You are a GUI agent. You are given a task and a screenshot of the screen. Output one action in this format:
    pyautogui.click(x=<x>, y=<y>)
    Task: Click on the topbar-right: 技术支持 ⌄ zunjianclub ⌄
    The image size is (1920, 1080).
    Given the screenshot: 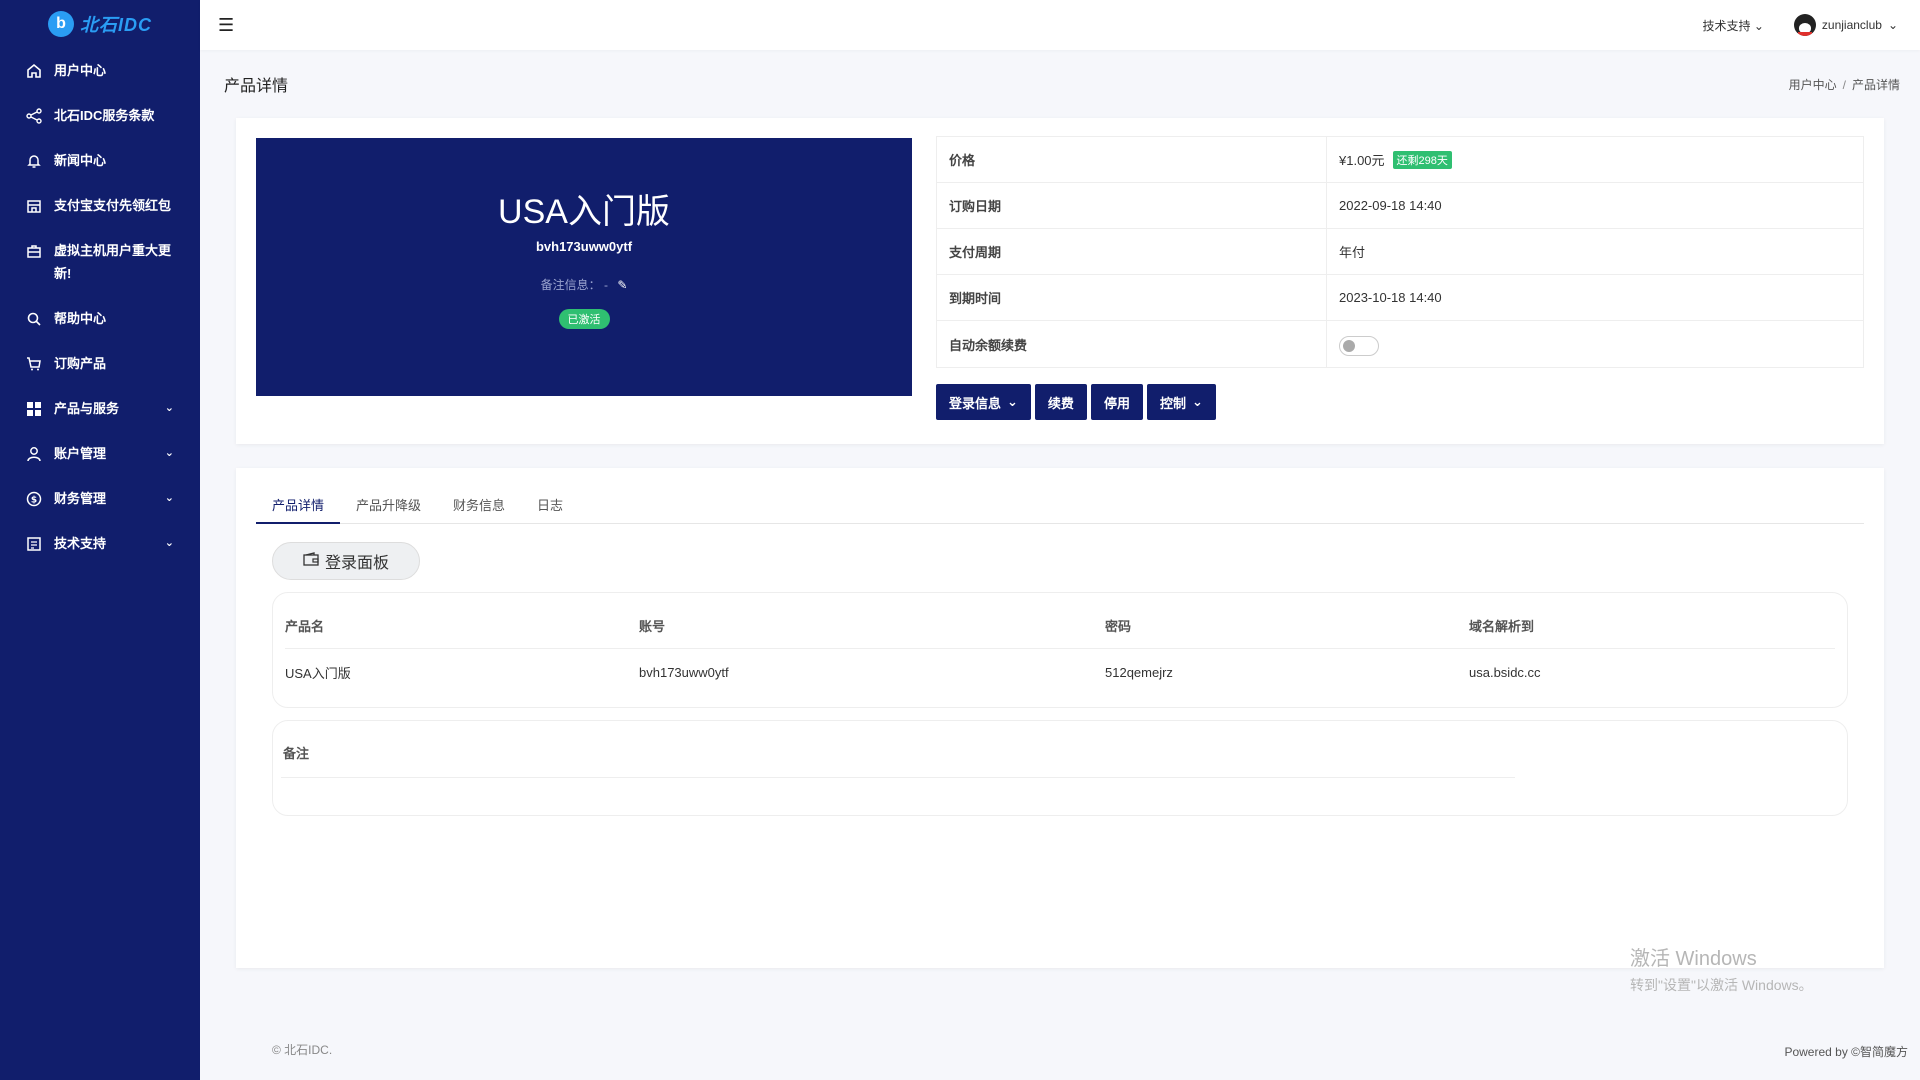 What is the action you would take?
    pyautogui.click(x=1811, y=25)
    